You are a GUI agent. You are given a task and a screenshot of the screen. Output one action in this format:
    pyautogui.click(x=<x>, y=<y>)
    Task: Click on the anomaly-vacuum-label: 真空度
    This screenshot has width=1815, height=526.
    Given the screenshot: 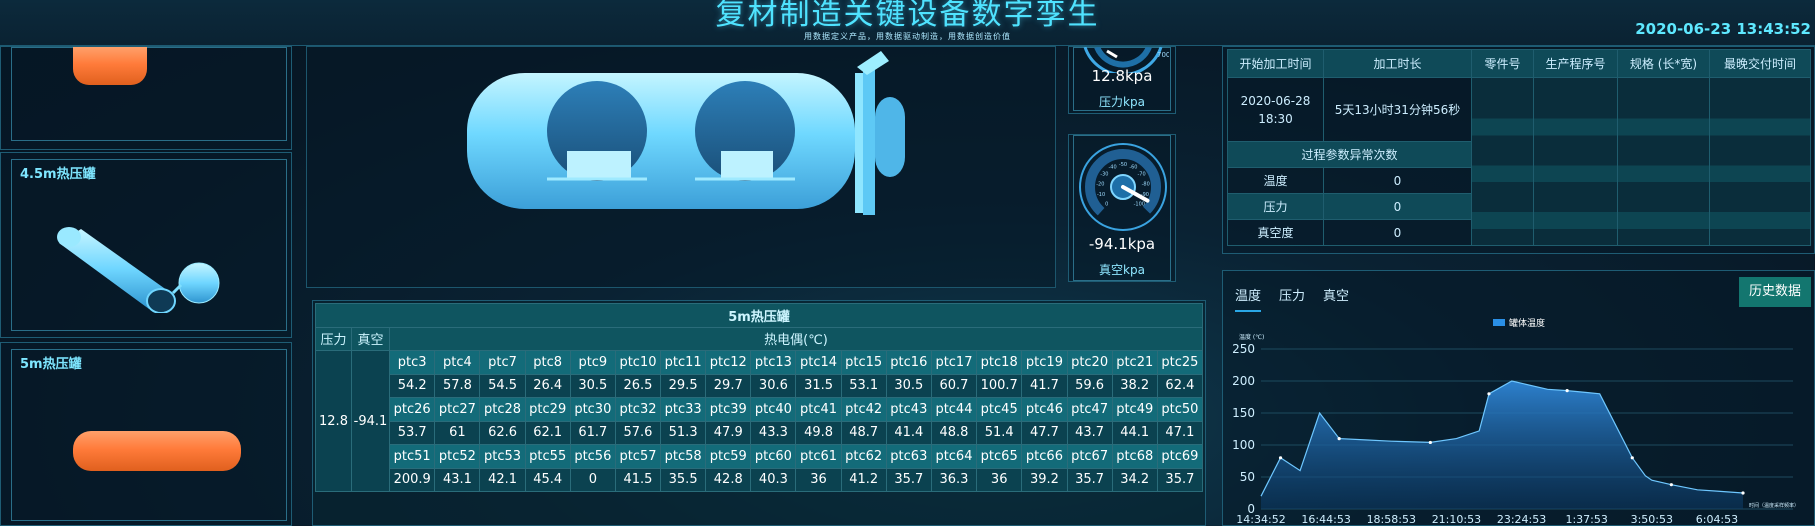 What is the action you would take?
    pyautogui.click(x=1275, y=232)
    